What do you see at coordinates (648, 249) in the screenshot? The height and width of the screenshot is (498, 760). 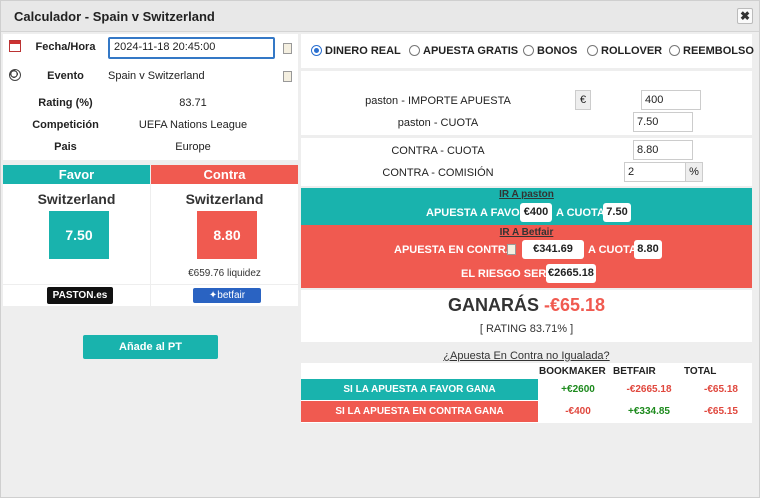 I see `contra-cuota-pill: 8.80` at bounding box center [648, 249].